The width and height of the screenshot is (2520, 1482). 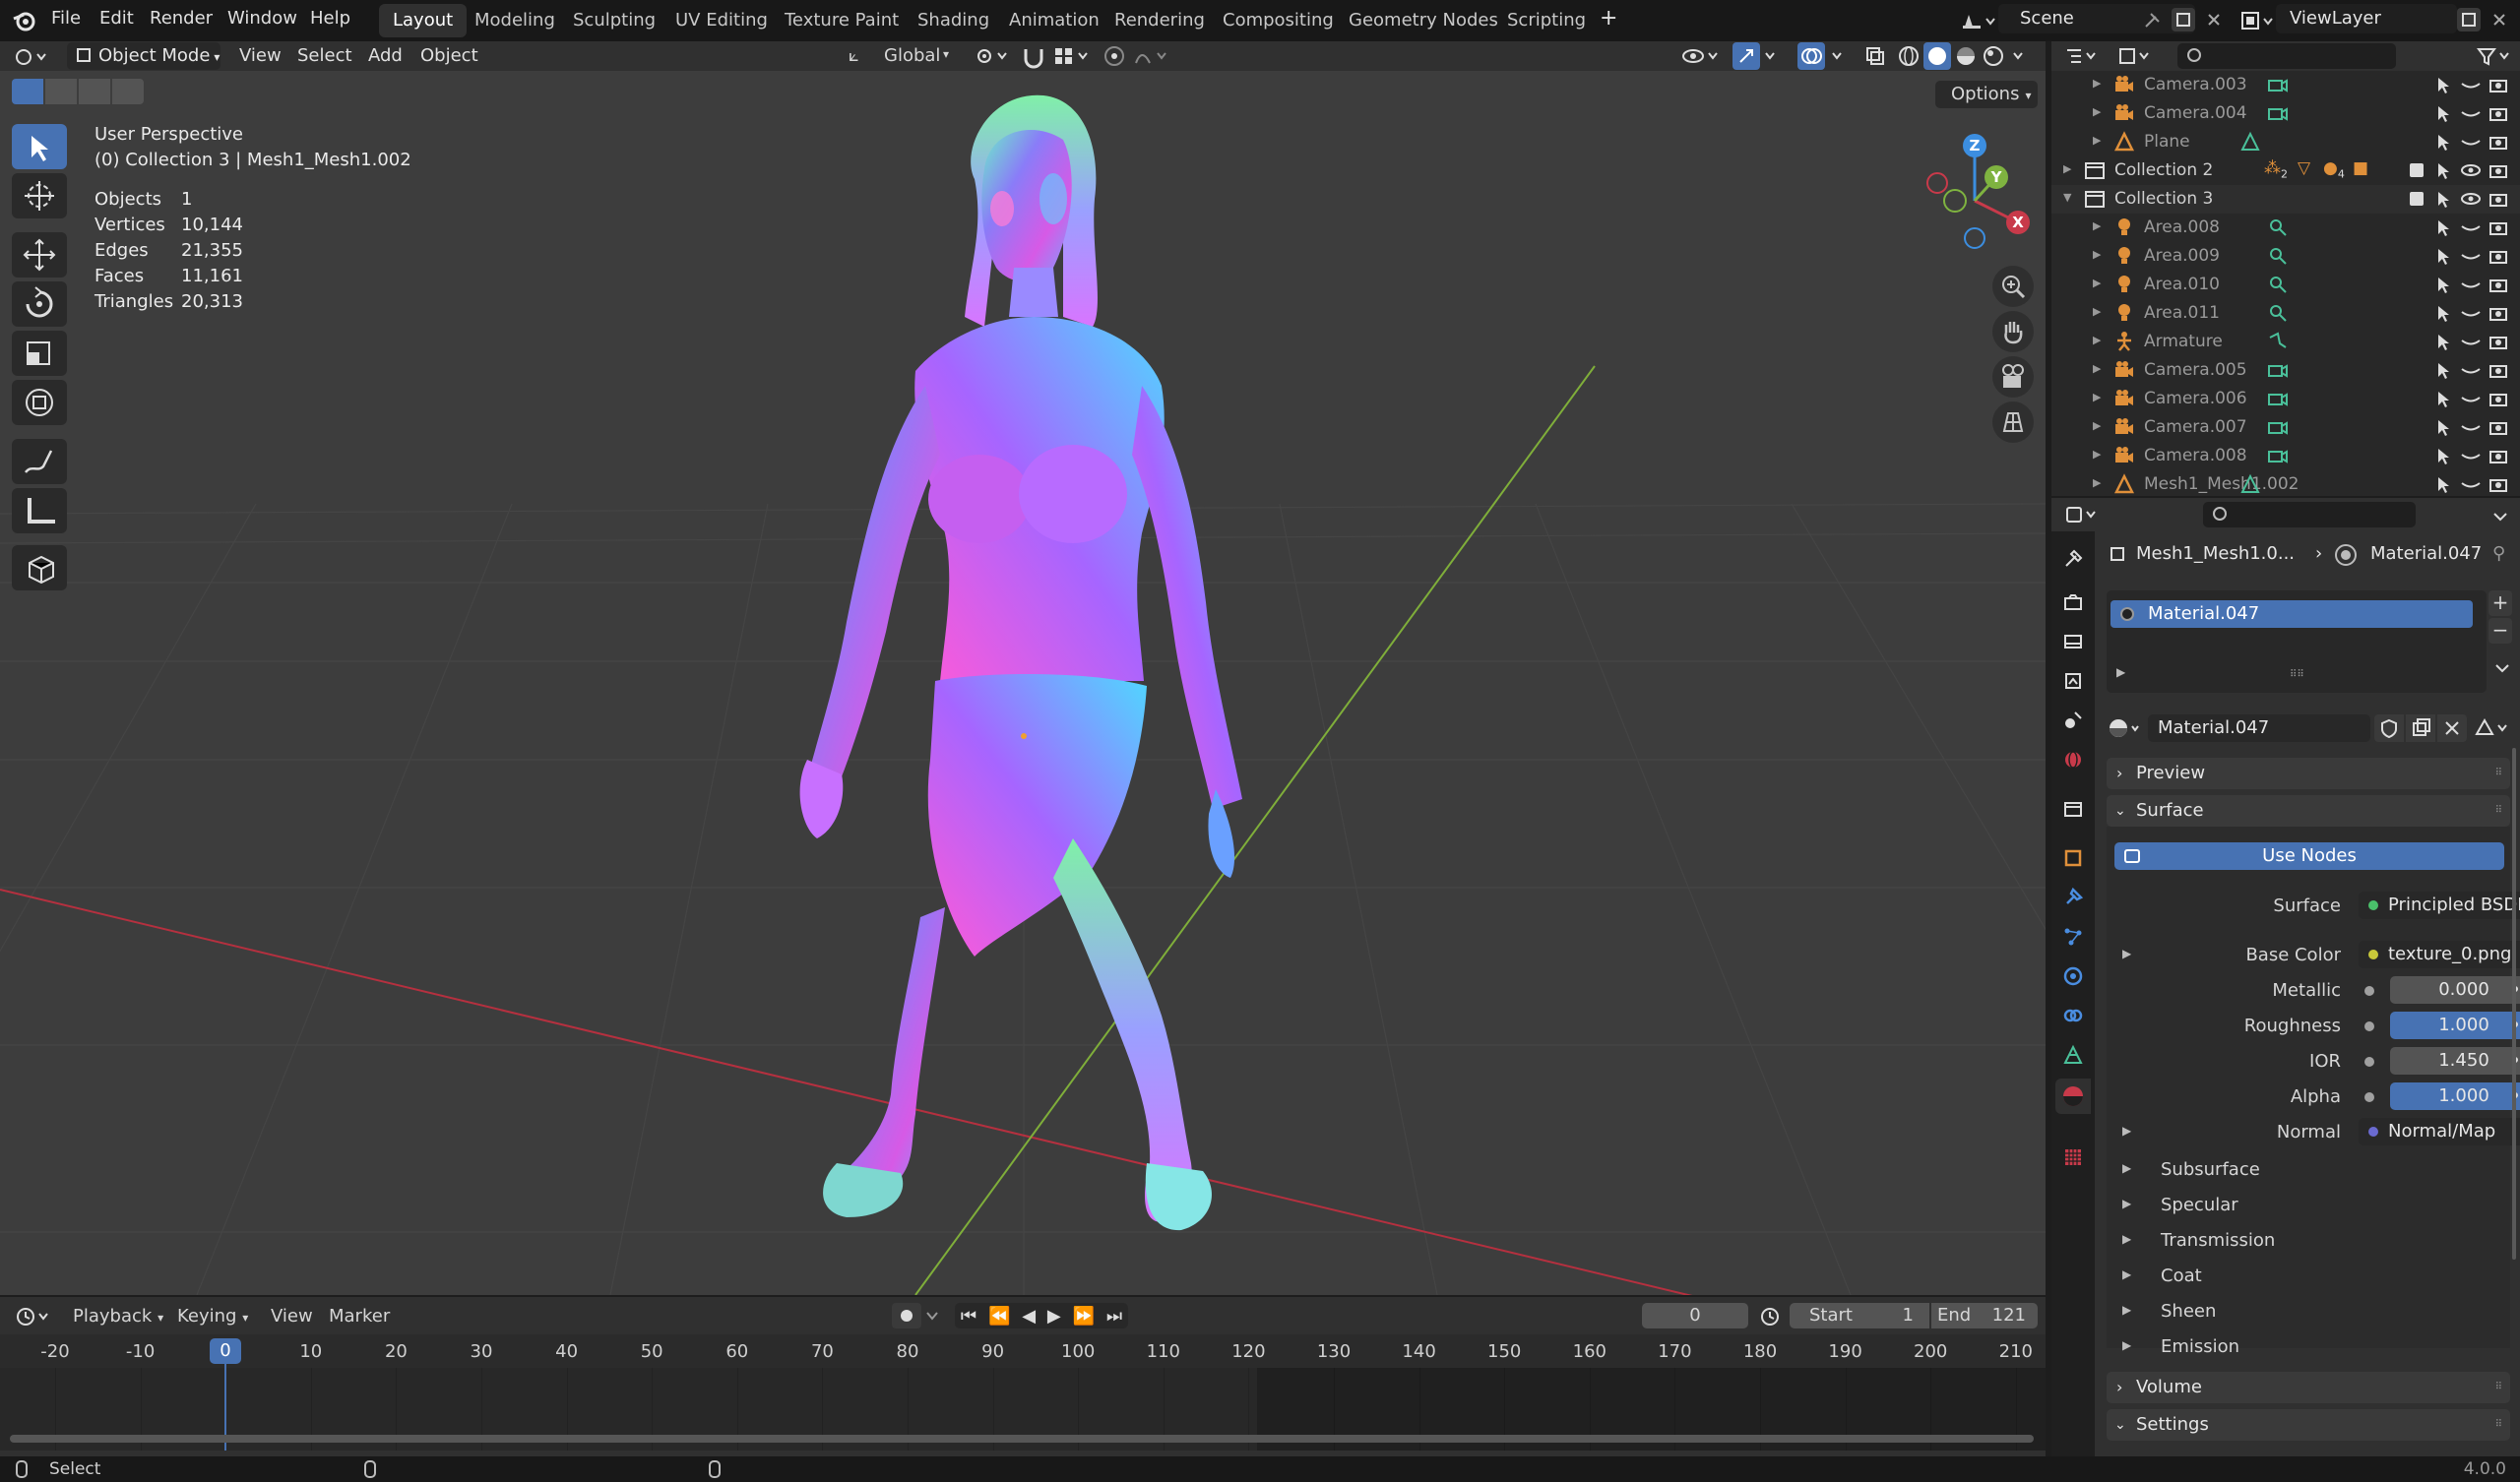 What do you see at coordinates (1859, 1315) in the screenshot?
I see `start-frame-field: Start 1` at bounding box center [1859, 1315].